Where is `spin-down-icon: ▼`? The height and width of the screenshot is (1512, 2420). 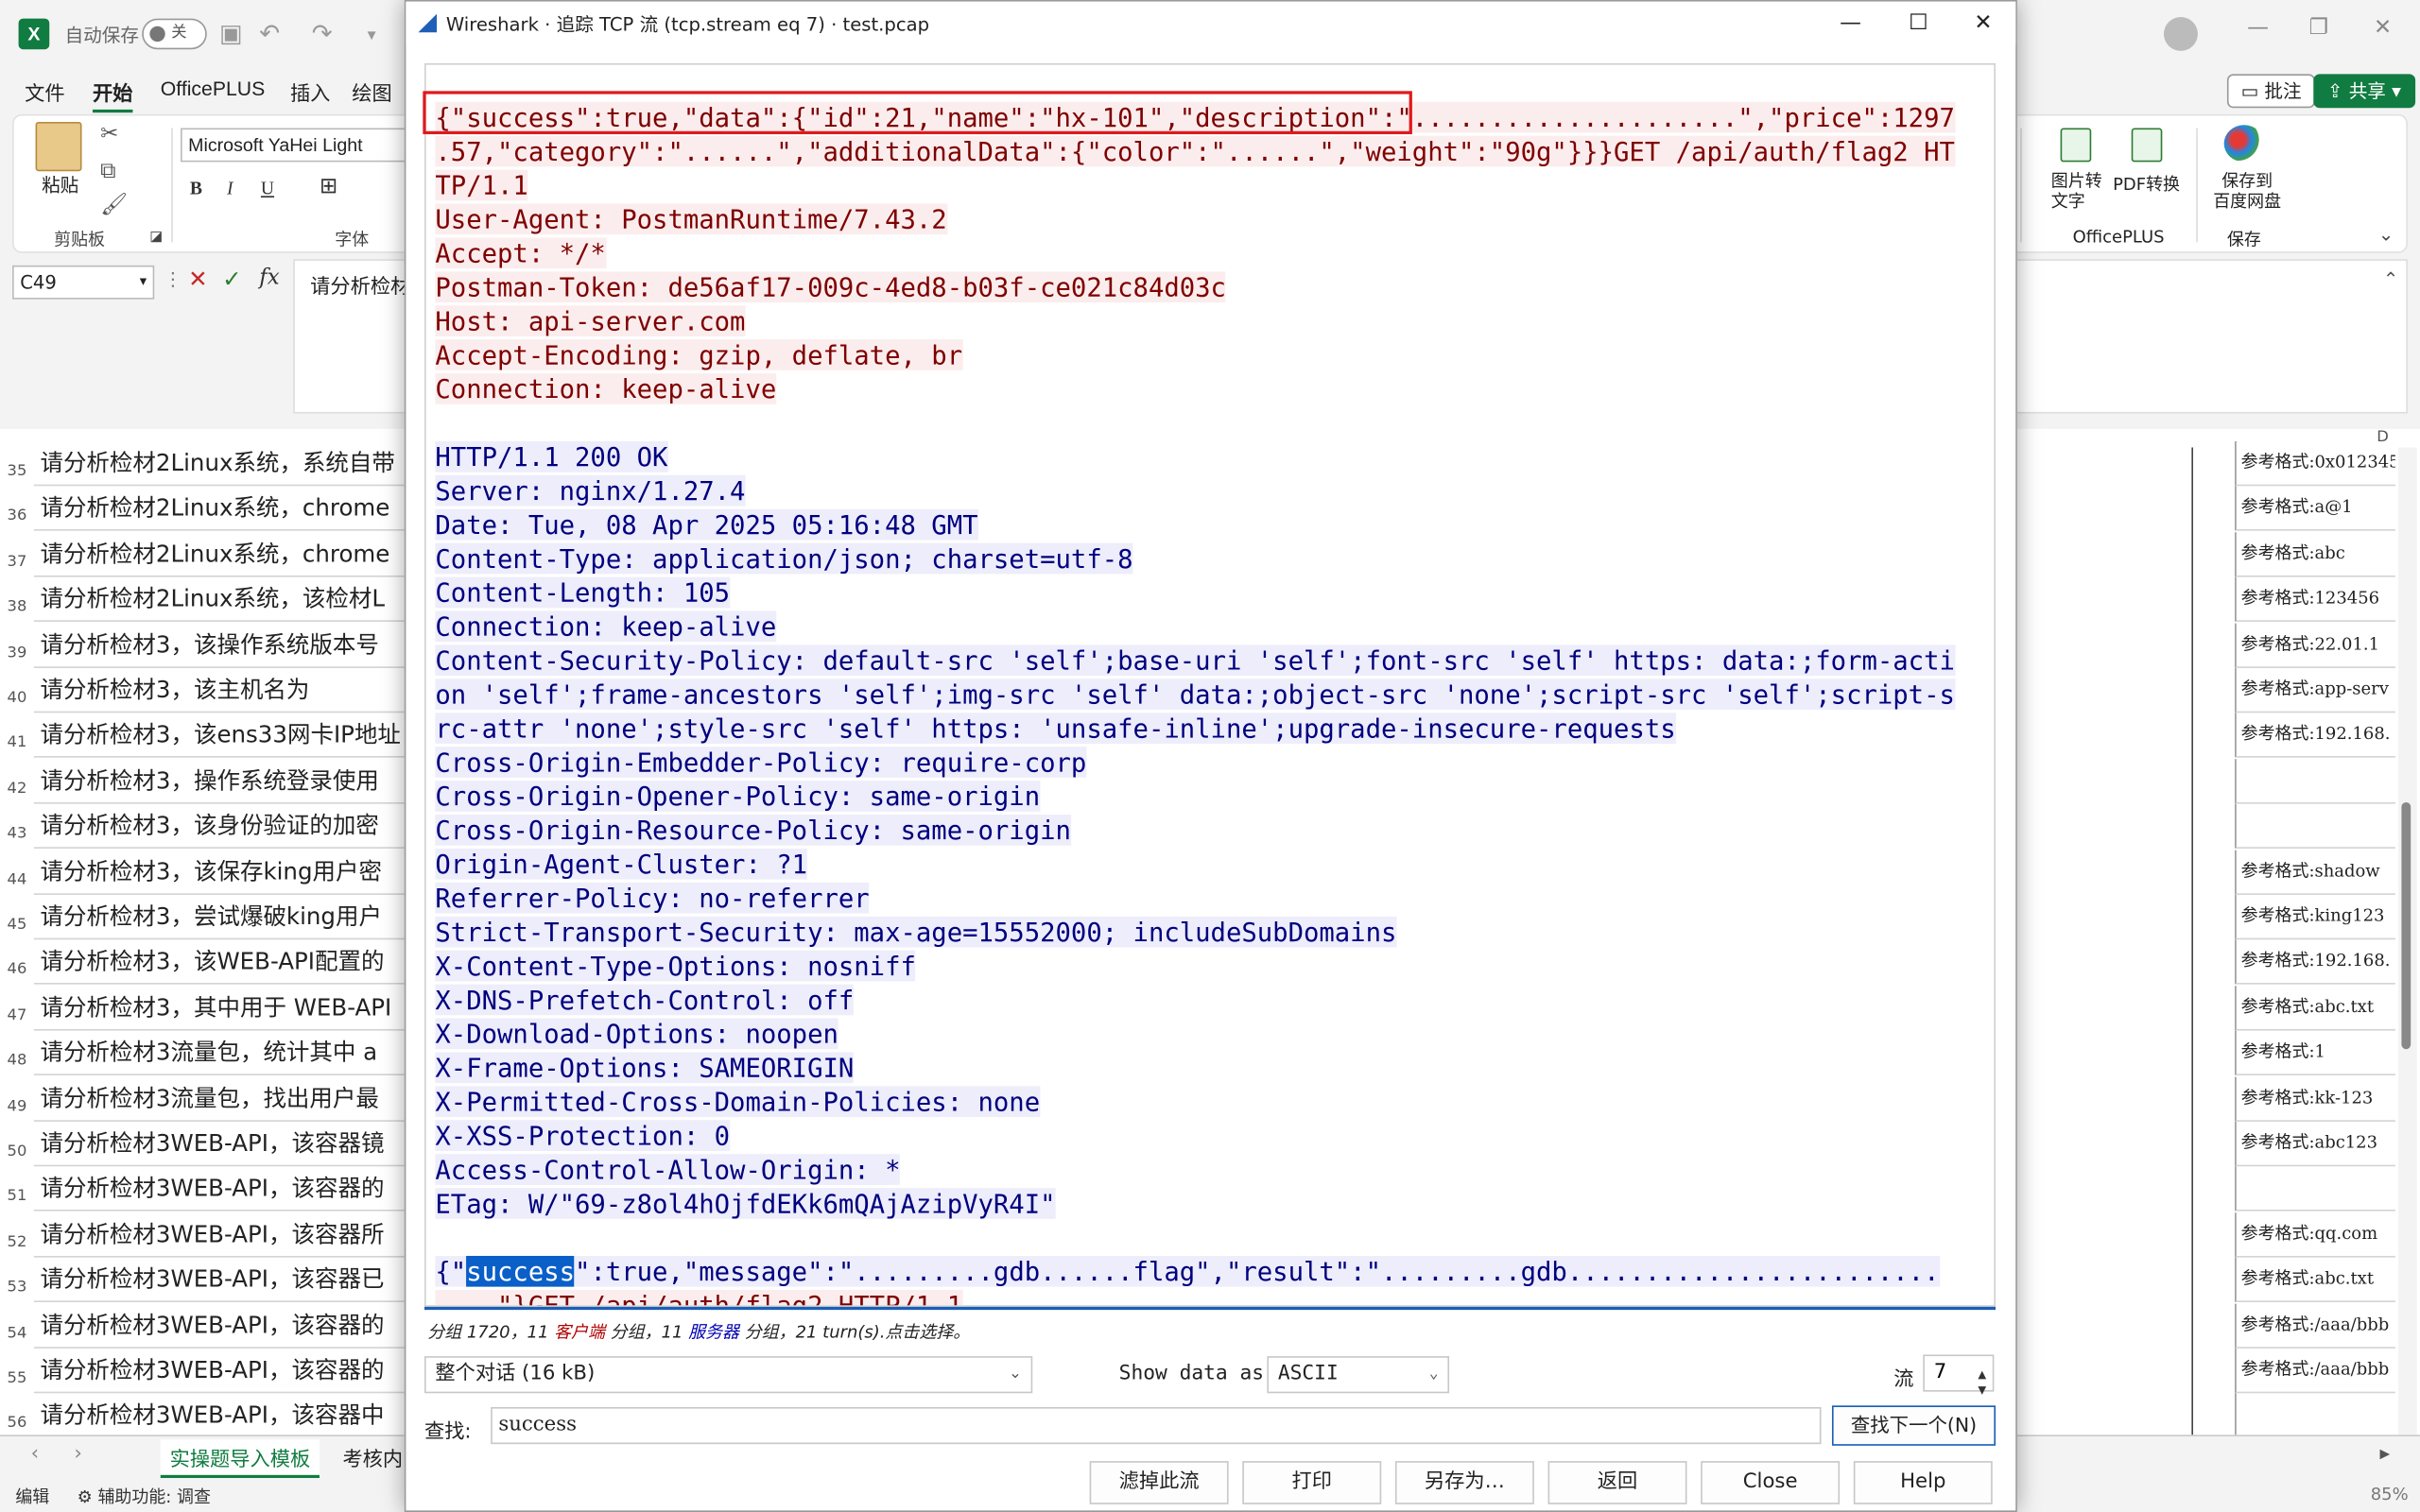 spin-down-icon: ▼ is located at coordinates (1982, 1390).